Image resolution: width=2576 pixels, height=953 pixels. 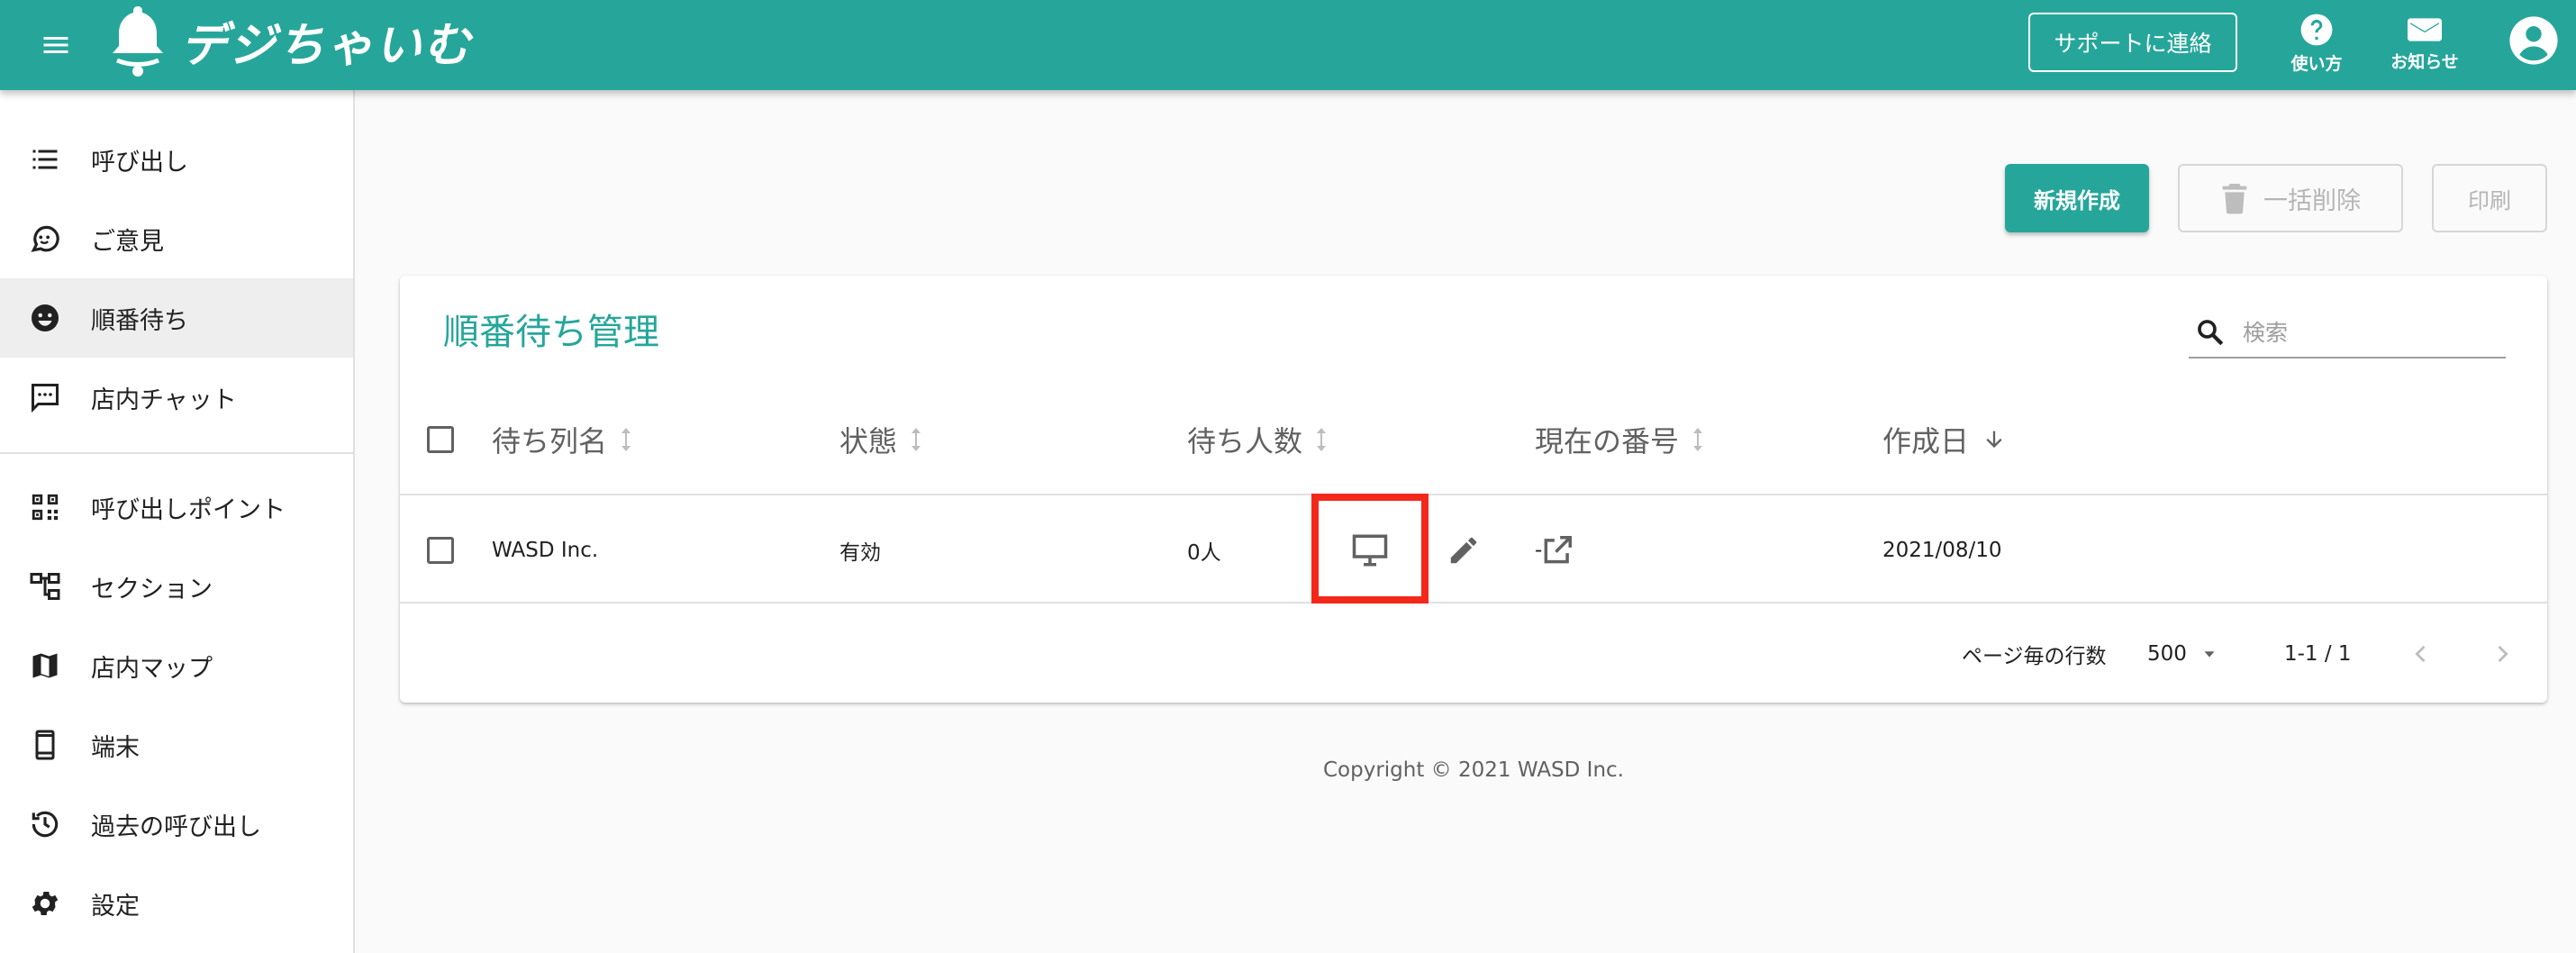 I want to click on help-label: 使い方, so click(x=2316, y=63).